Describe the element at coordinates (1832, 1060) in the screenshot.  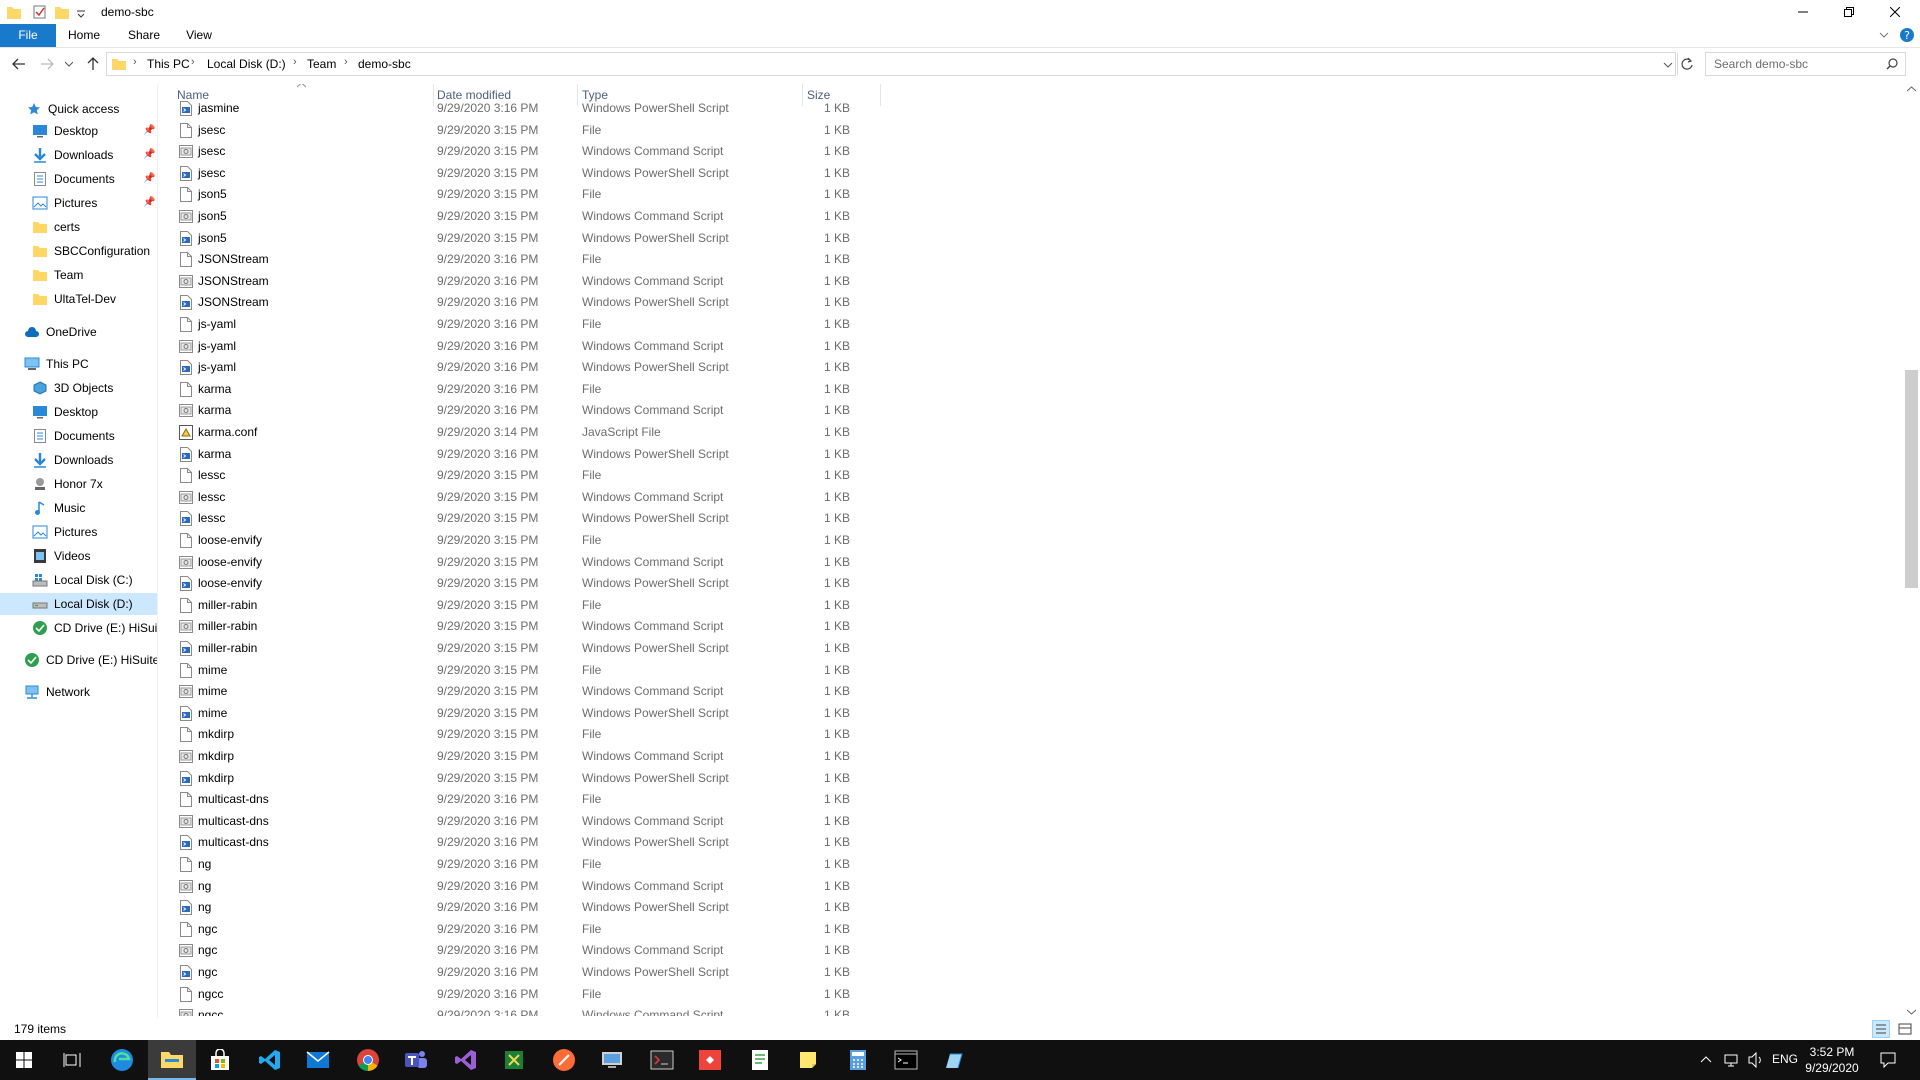
I see `clock: 3:52 PM 9/29/2020` at that location.